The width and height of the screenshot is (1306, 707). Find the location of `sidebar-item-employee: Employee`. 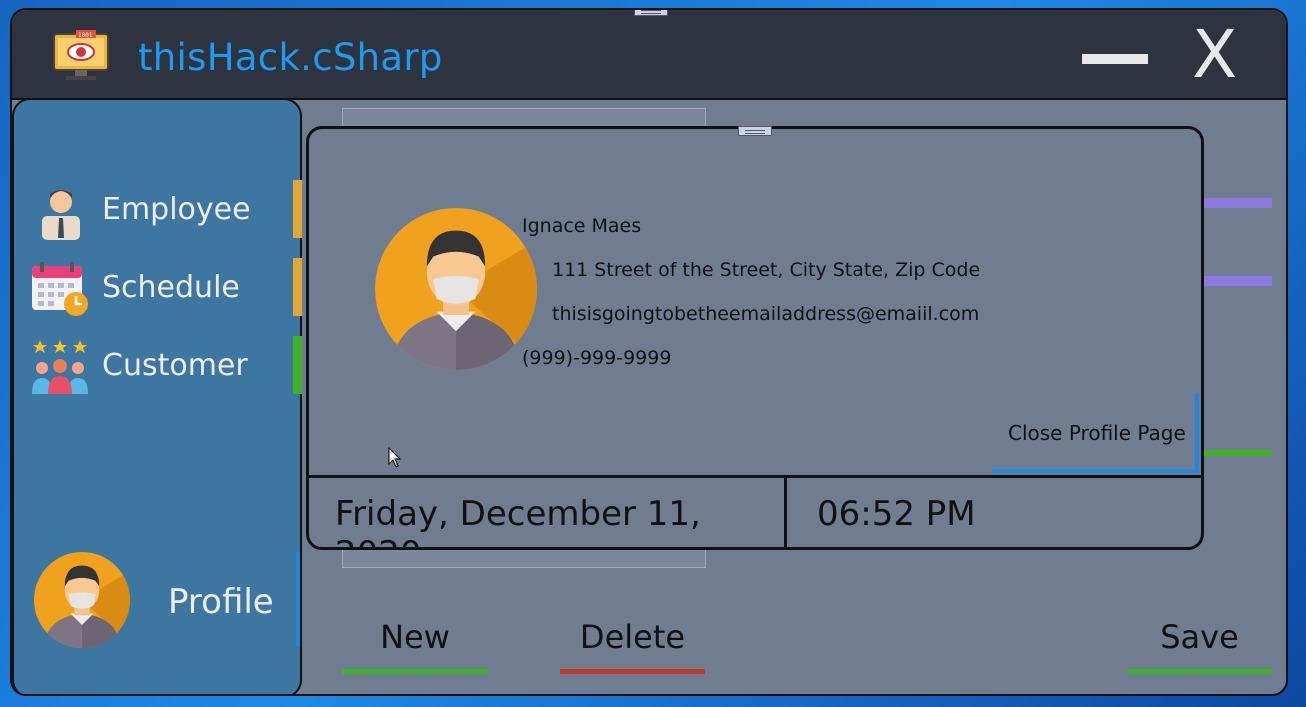

sidebar-item-employee: Employee is located at coordinates (165, 211).